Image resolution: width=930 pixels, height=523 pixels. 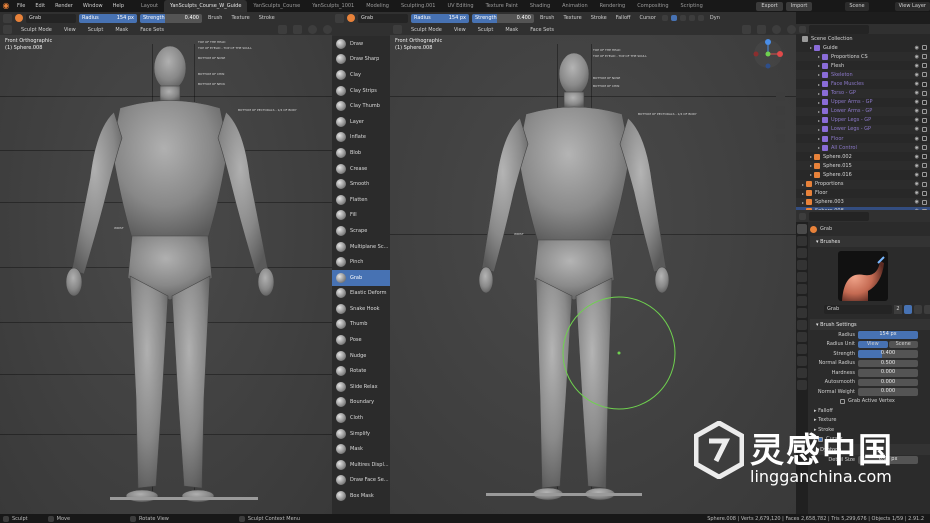 What do you see at coordinates (361, 496) in the screenshot?
I see `brush-item-box-mask: Box Mask` at bounding box center [361, 496].